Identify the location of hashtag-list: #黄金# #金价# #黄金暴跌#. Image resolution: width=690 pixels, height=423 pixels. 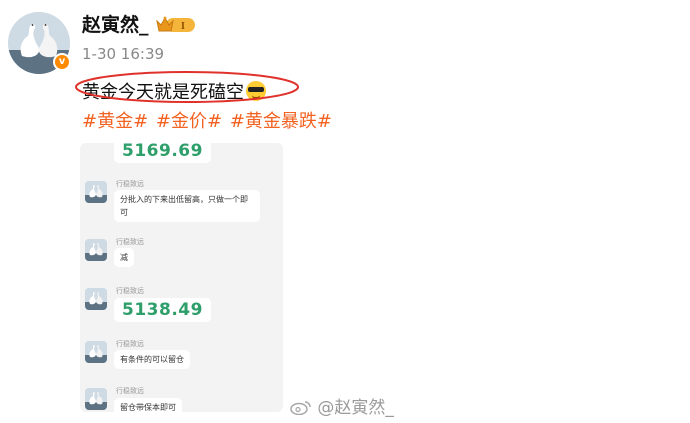
(208, 120).